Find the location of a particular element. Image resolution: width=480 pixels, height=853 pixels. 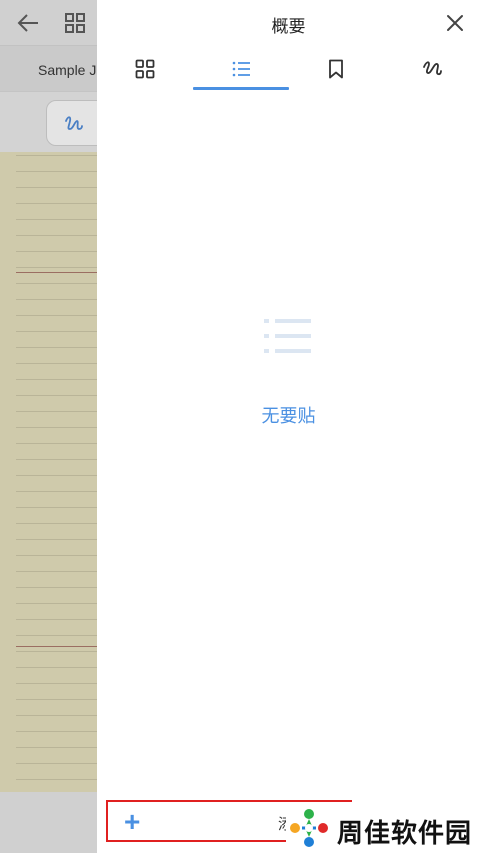

panel-tabs is located at coordinates (288, 69).